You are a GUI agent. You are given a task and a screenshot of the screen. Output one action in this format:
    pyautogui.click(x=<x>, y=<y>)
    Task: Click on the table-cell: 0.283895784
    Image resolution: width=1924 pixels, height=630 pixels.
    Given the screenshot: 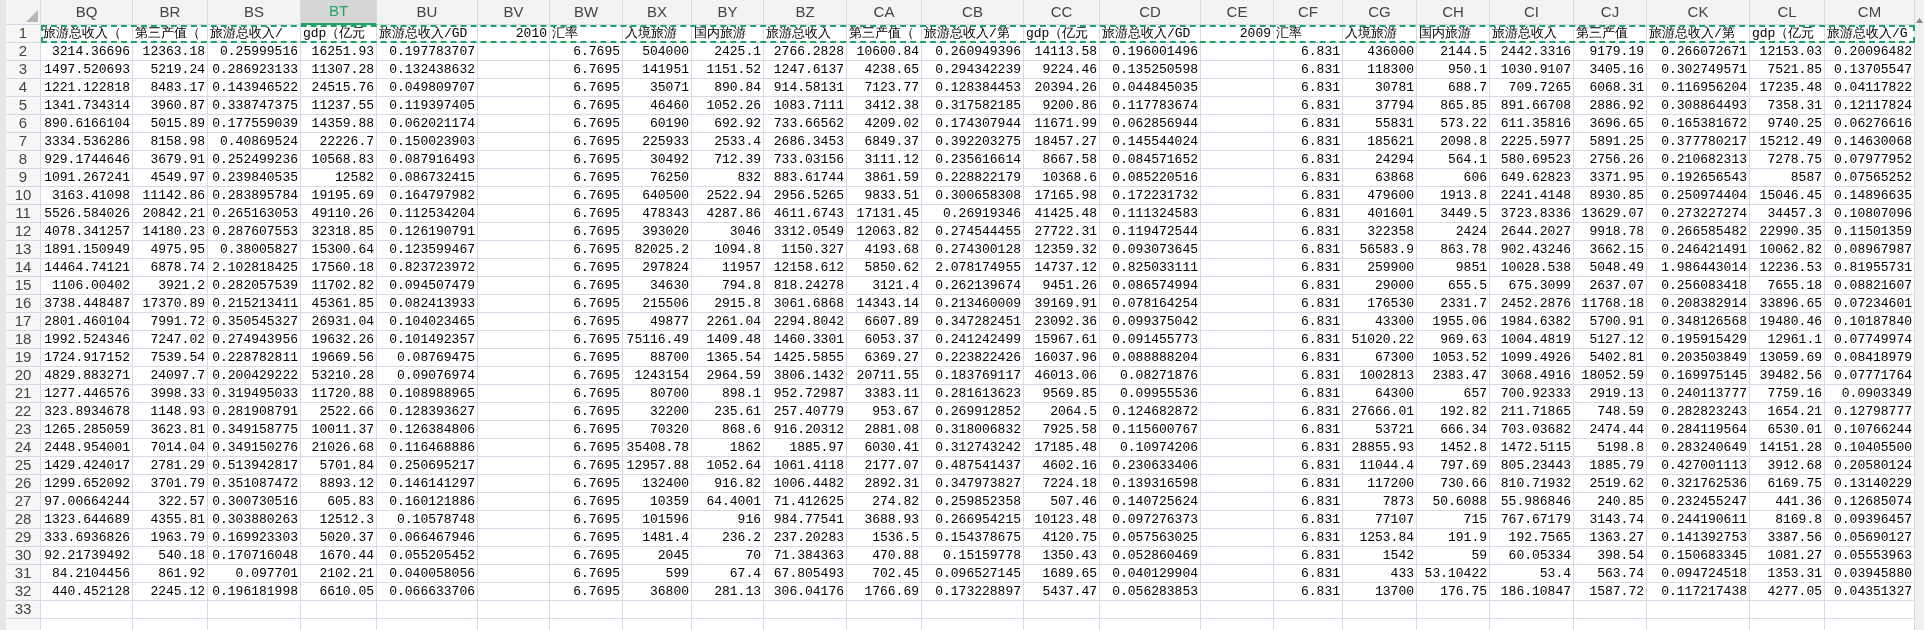 What is the action you would take?
    pyautogui.click(x=254, y=195)
    